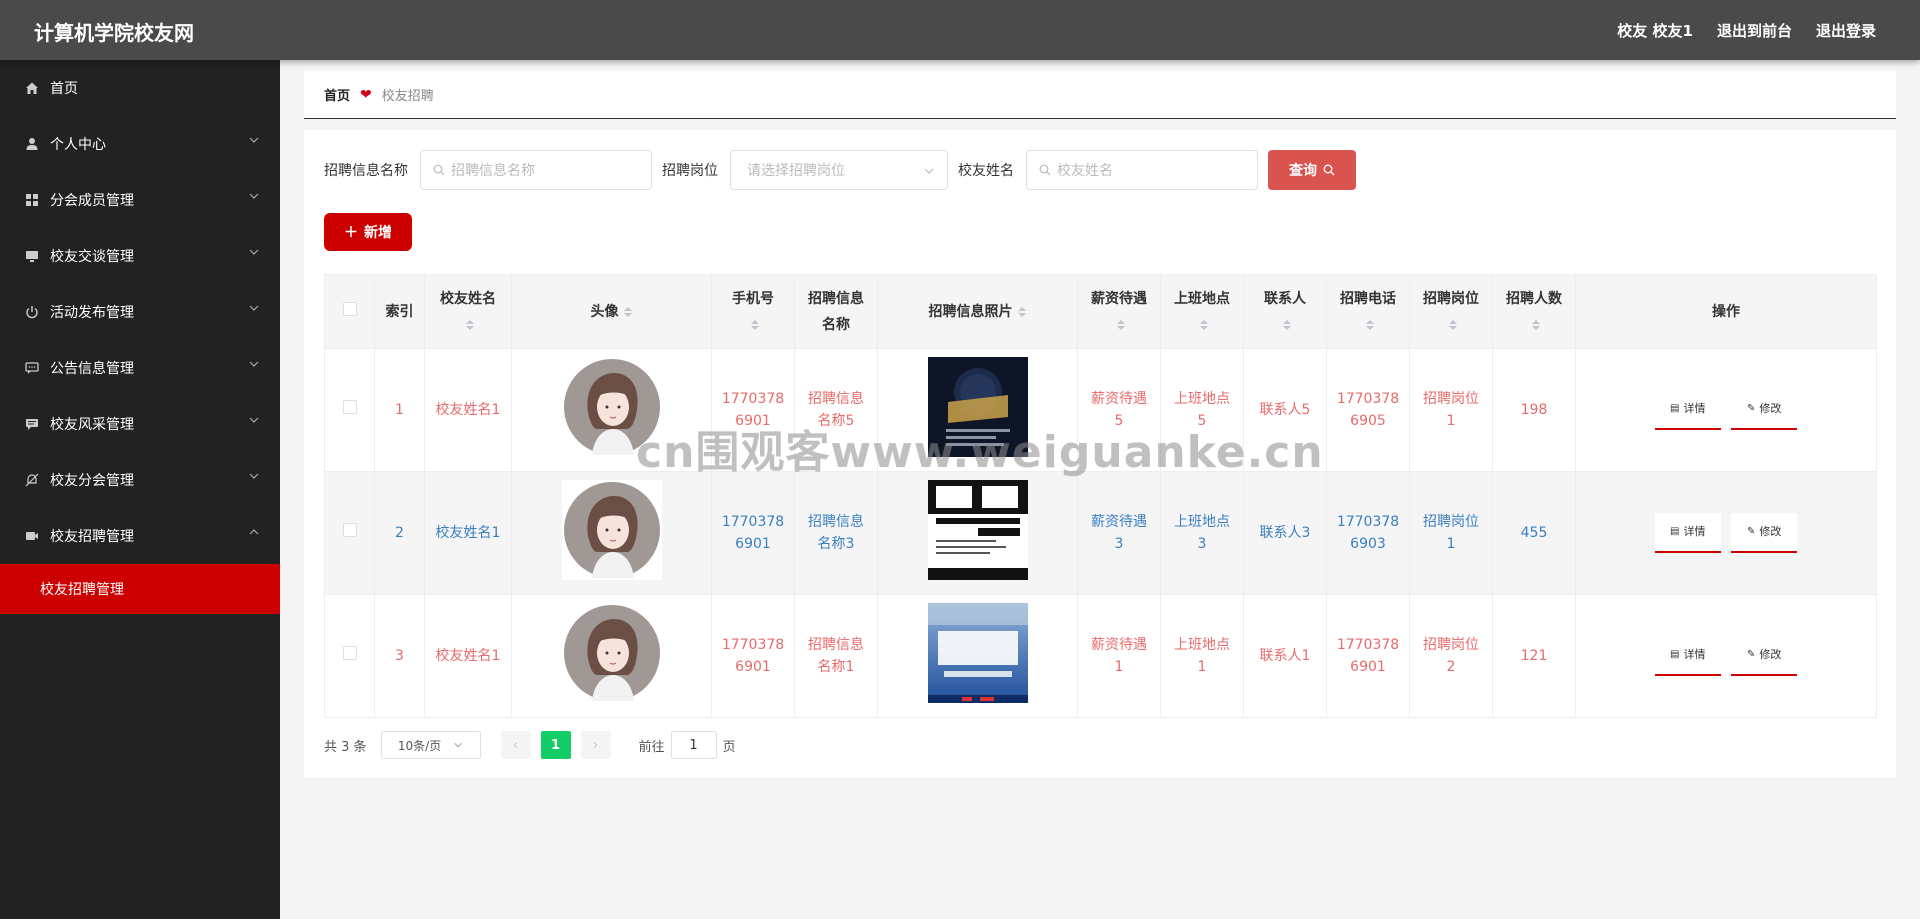 The image size is (1920, 919). I want to click on sidebar-item-alumni-branch: 校友分会管理, so click(140, 480).